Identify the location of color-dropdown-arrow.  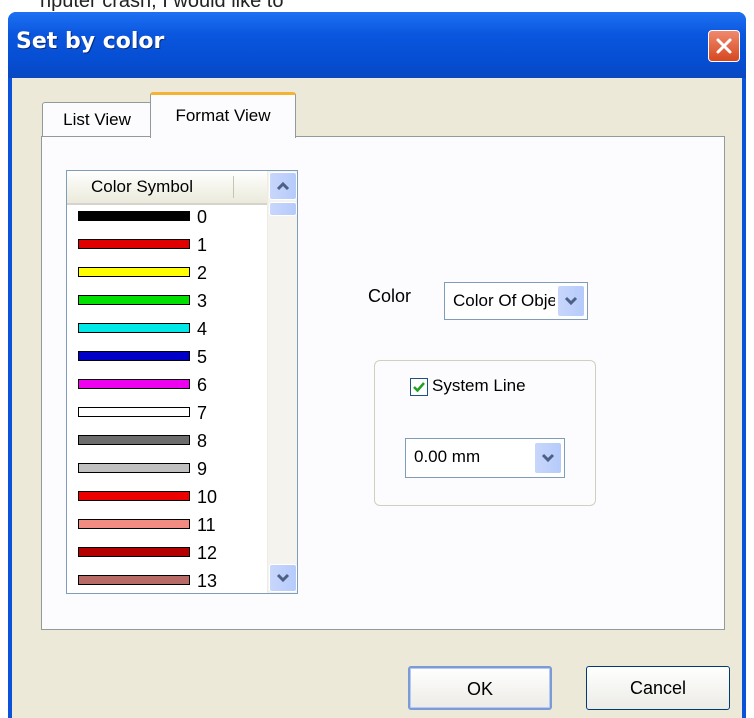
(571, 301).